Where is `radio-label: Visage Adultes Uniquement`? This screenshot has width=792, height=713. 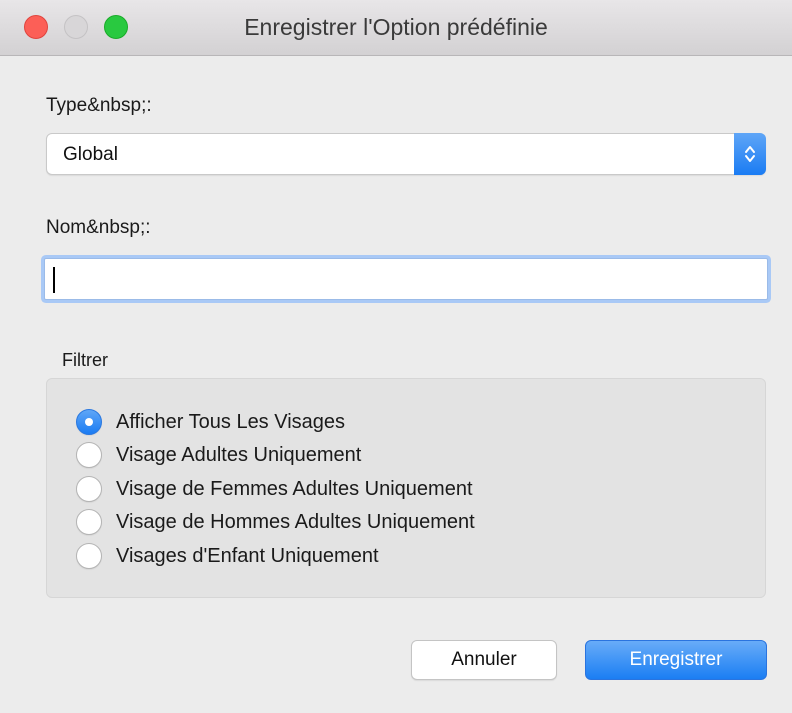 radio-label: Visage Adultes Uniquement is located at coordinates (239, 454).